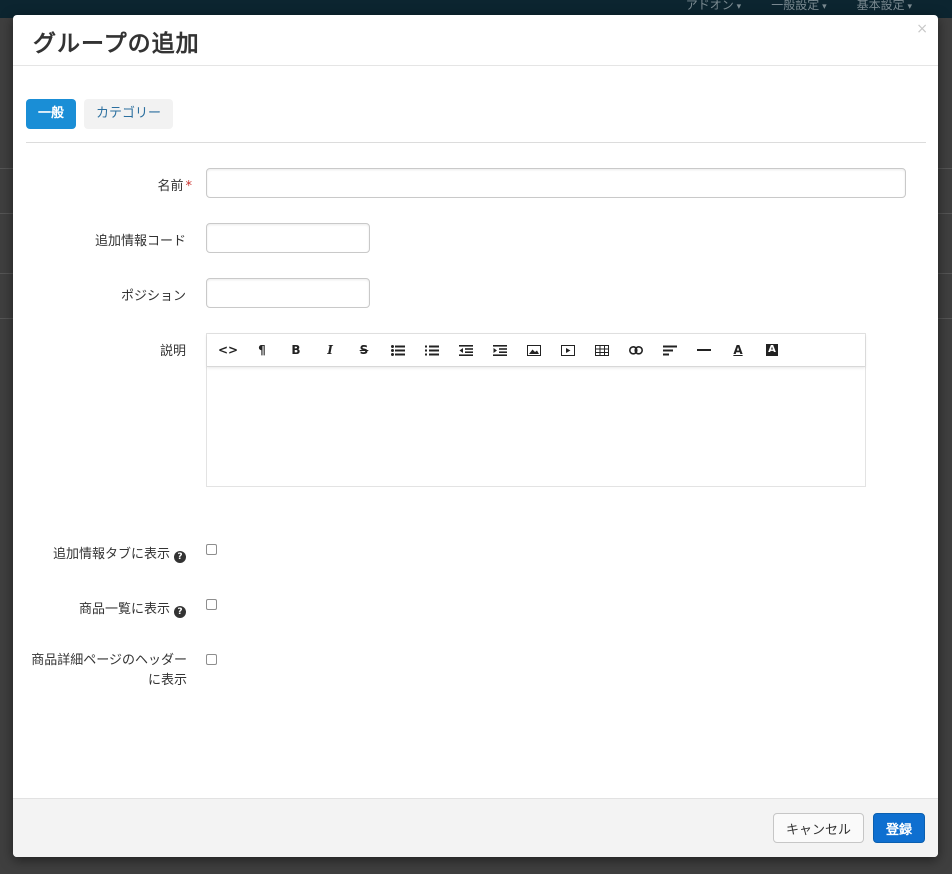  Describe the element at coordinates (153, 296) in the screenshot. I see `position-label: ポジション` at that location.